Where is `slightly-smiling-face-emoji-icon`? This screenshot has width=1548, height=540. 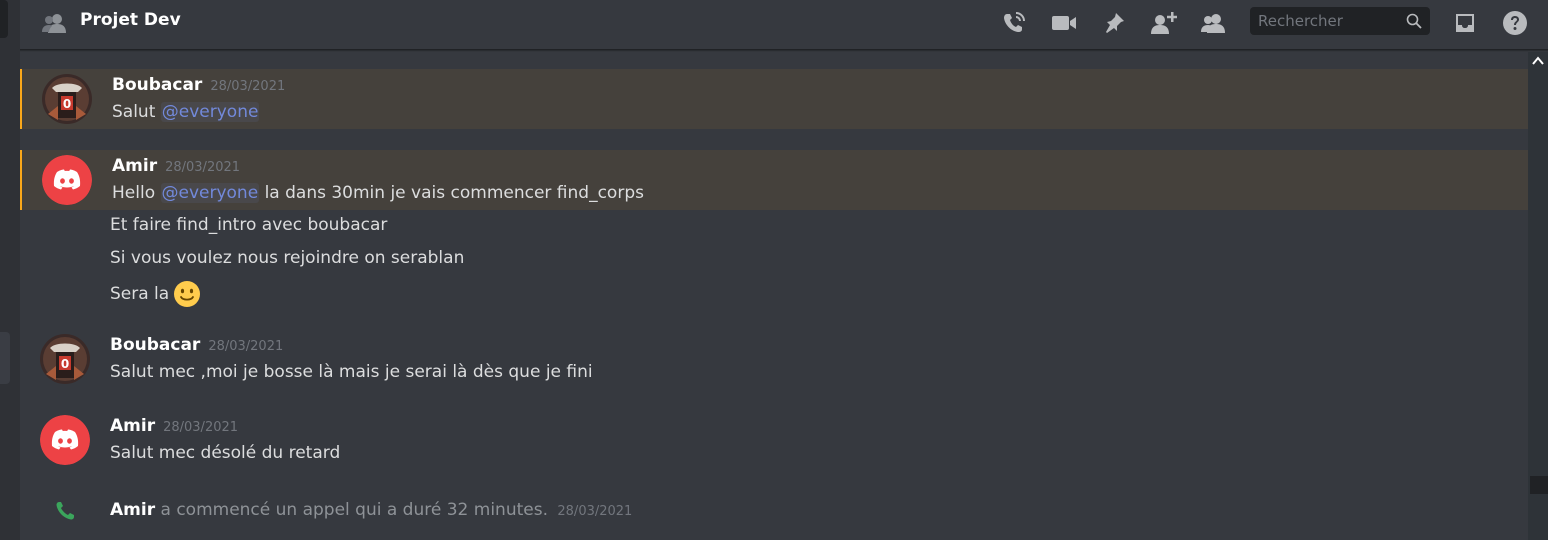
slightly-smiling-face-emoji-icon is located at coordinates (187, 294).